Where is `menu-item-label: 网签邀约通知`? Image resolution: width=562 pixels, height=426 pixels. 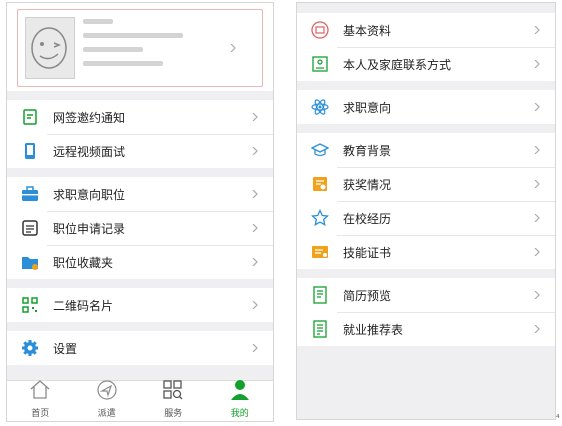
menu-item-label: 网签邀约通知 is located at coordinates (89, 117).